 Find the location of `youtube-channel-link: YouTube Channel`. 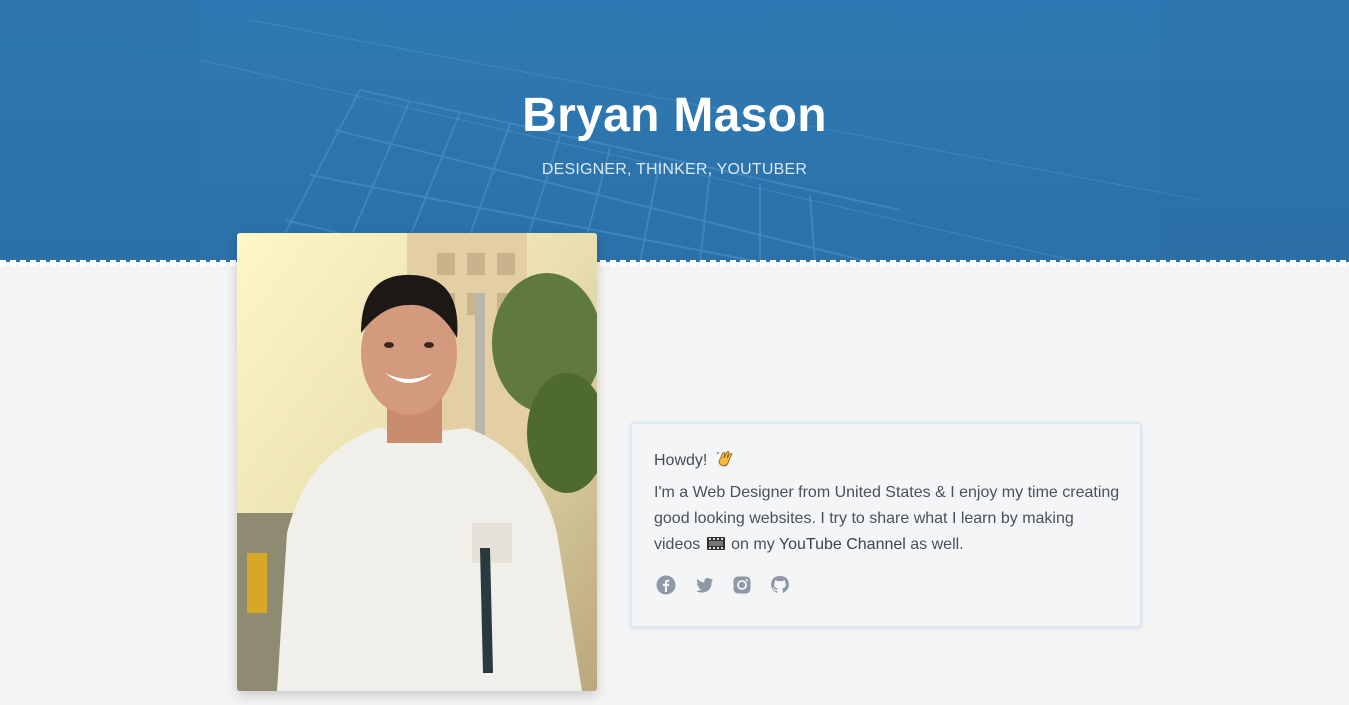

youtube-channel-link: YouTube Channel is located at coordinates (842, 544).